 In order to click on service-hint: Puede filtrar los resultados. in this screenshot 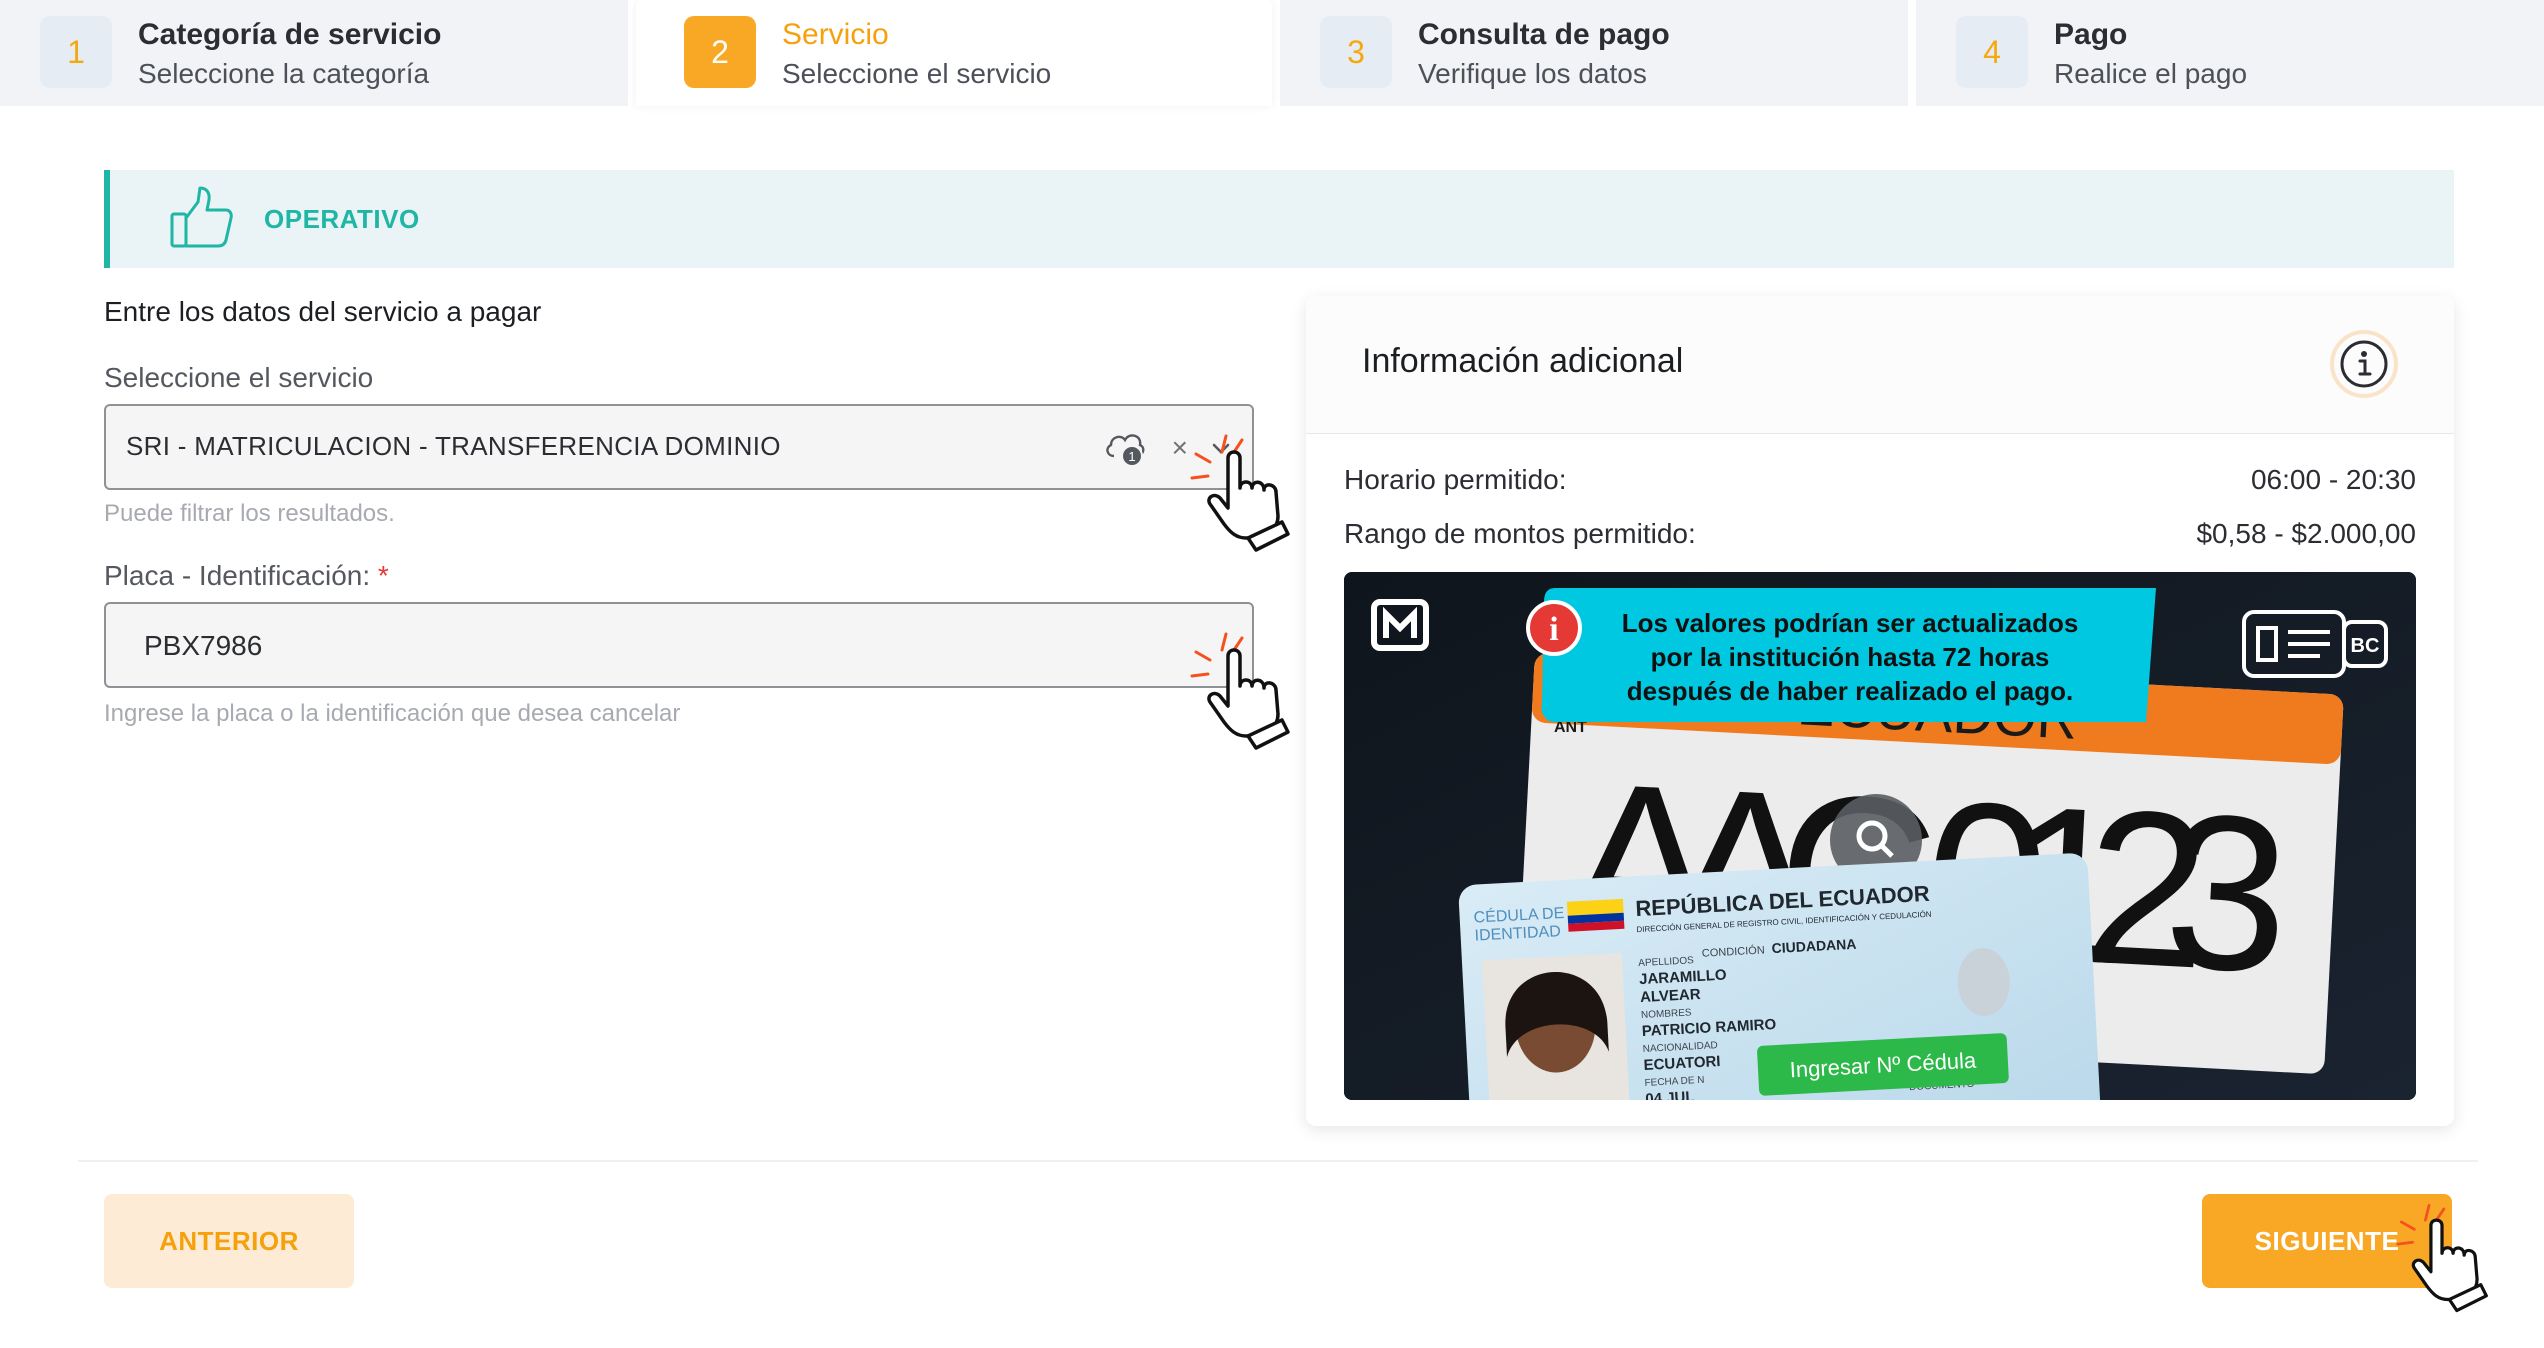, I will do `click(249, 513)`.